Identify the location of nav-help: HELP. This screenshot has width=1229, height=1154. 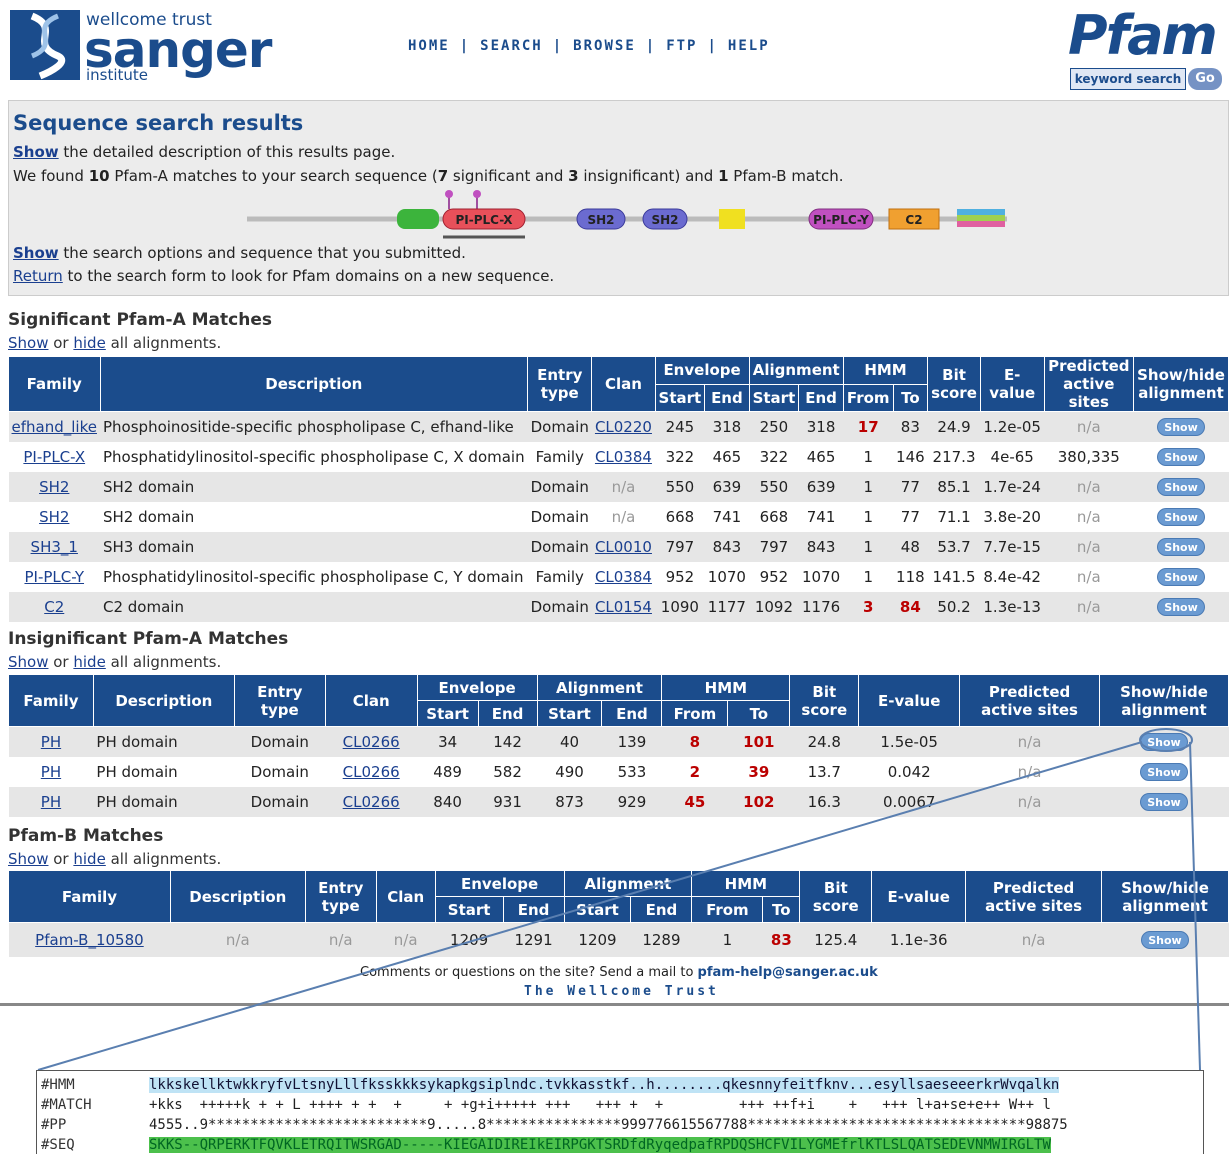
(749, 46).